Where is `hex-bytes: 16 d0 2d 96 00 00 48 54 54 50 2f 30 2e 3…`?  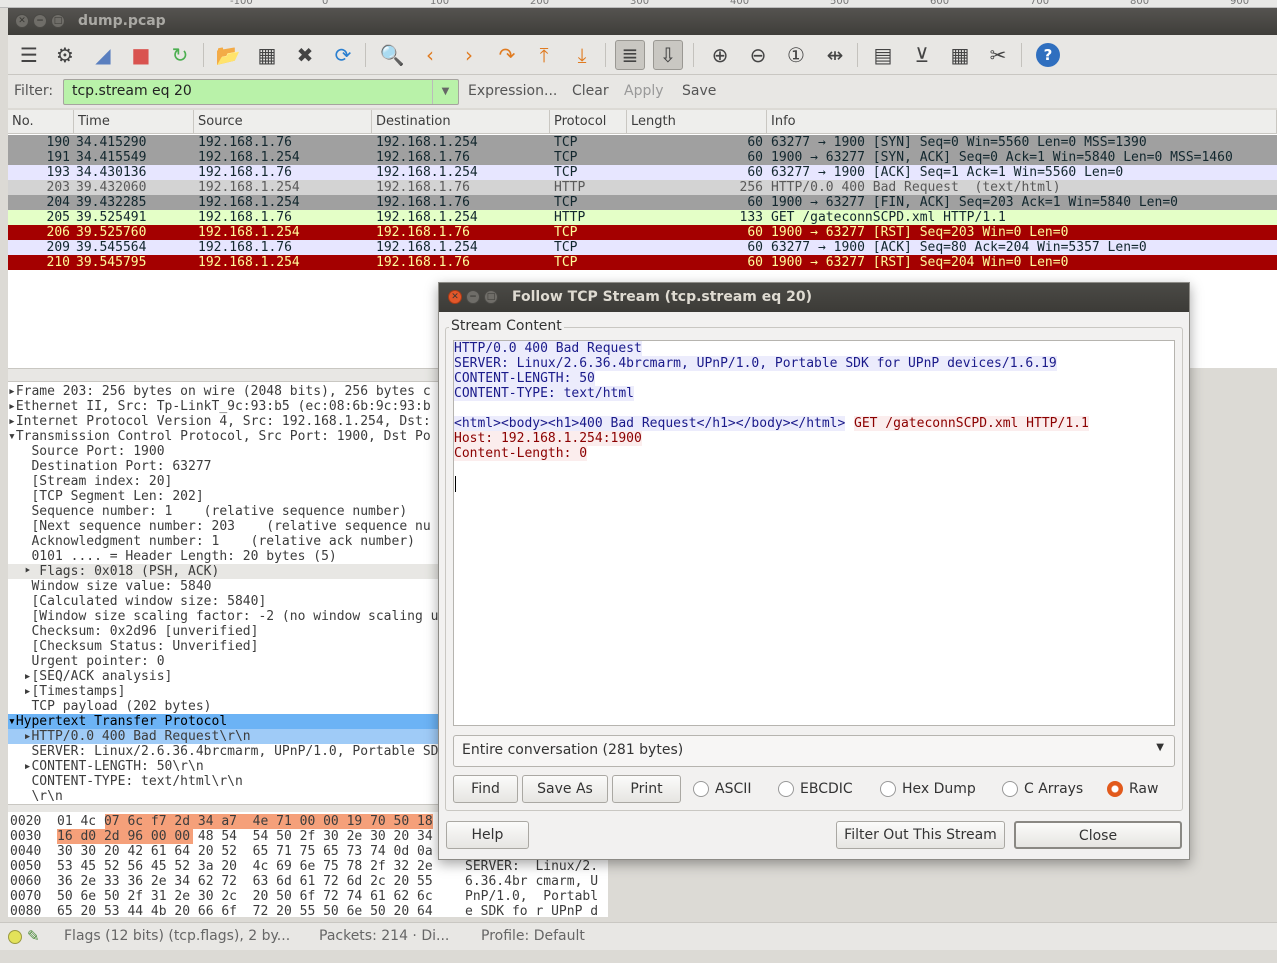 hex-bytes: 16 d0 2d 96 00 00 48 54 54 50 2f 30 2e 3… is located at coordinates (245, 836).